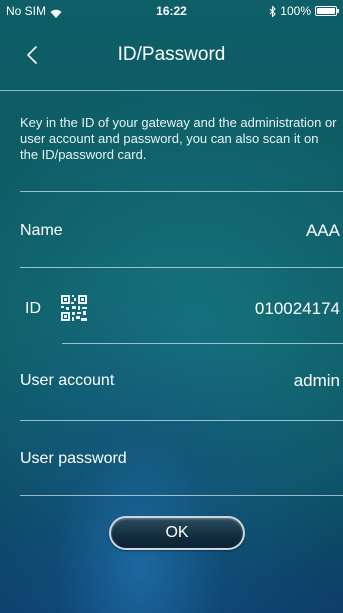 The height and width of the screenshot is (613, 343). I want to click on name-label: Name, so click(41, 230).